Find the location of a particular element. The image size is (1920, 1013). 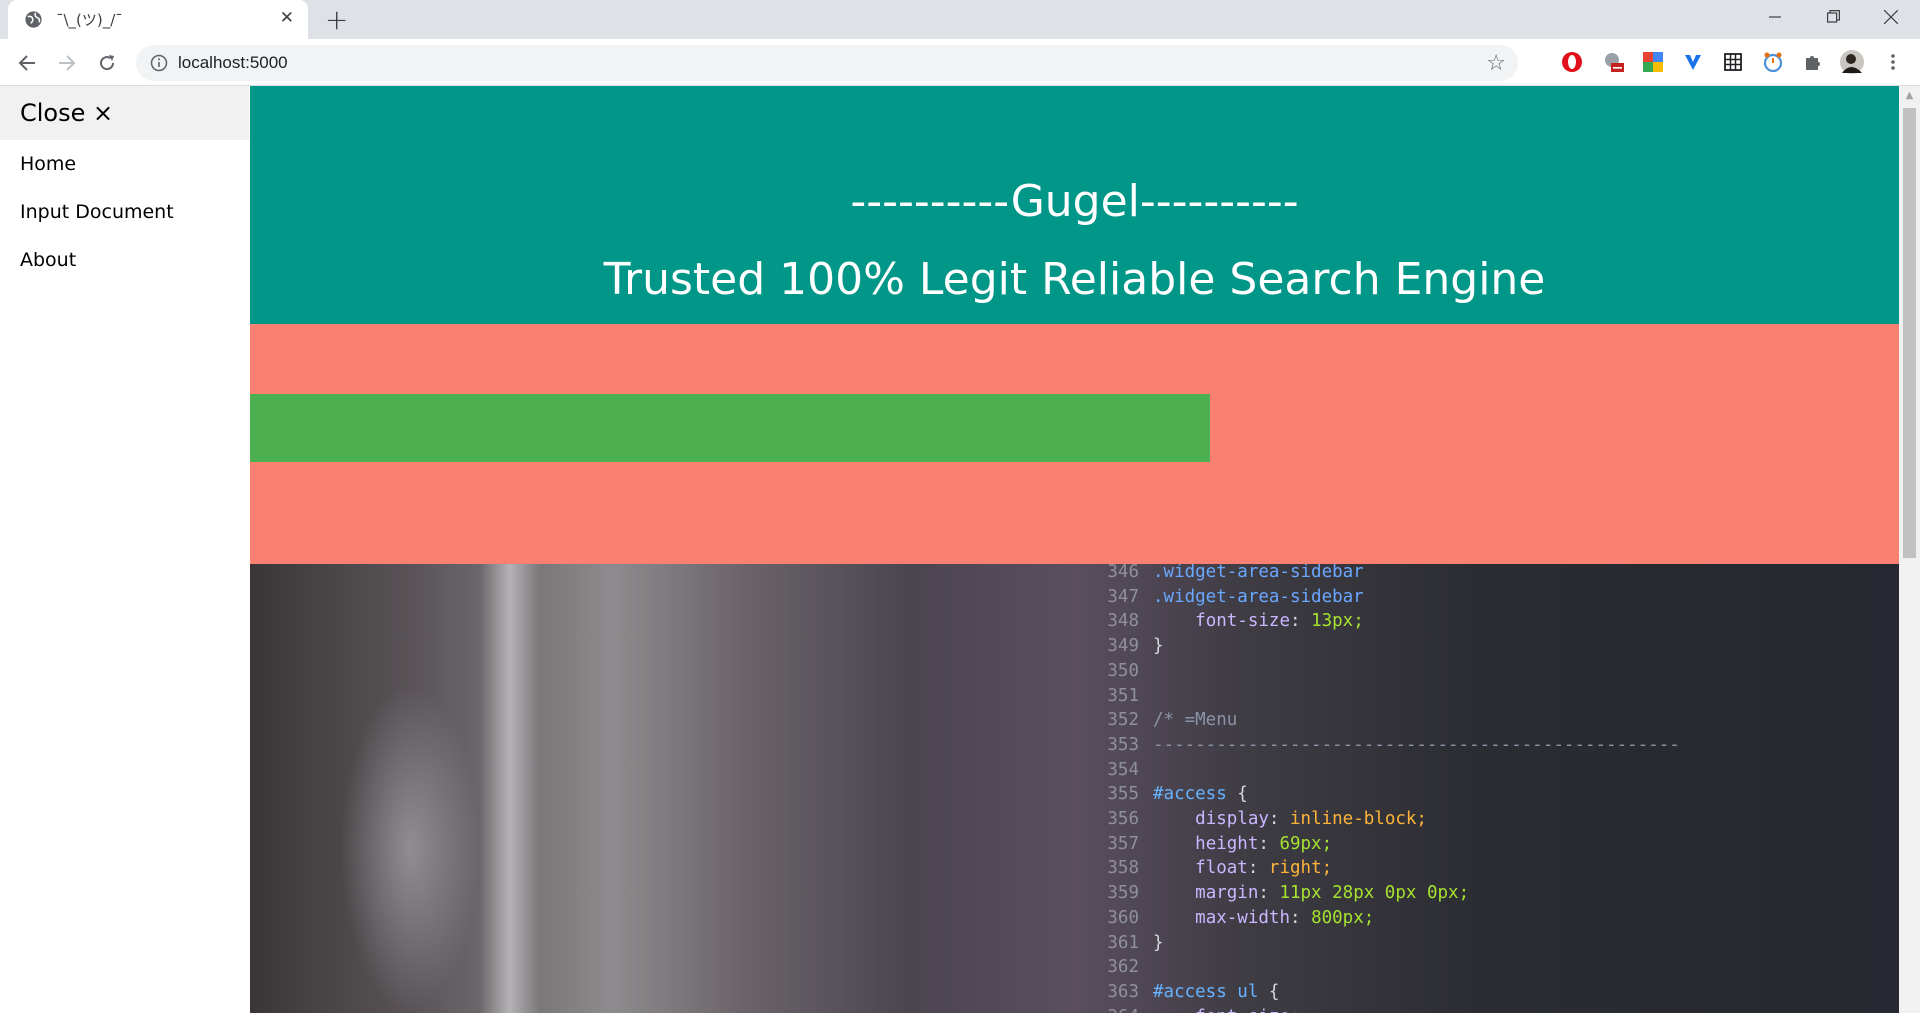

close-tab-icon: ✕ is located at coordinates (287, 18).